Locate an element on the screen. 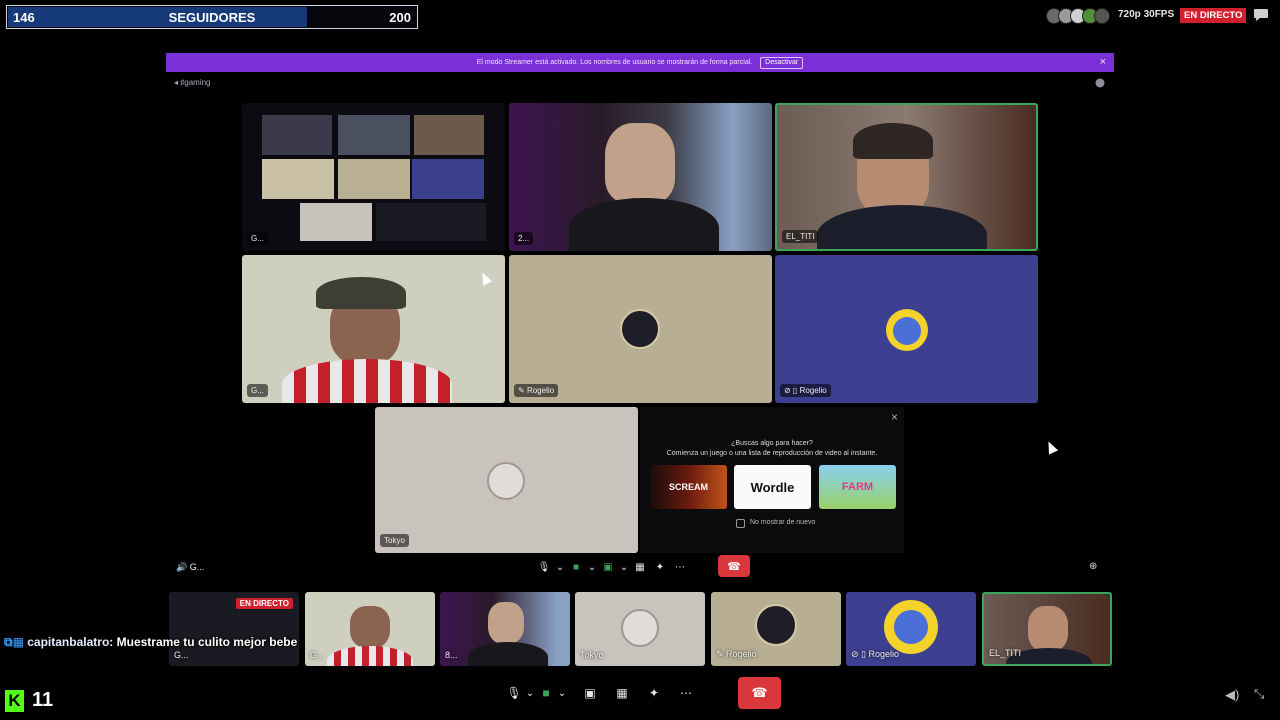 The image size is (1280, 720). activity-card-farm: FARM is located at coordinates (857, 487).